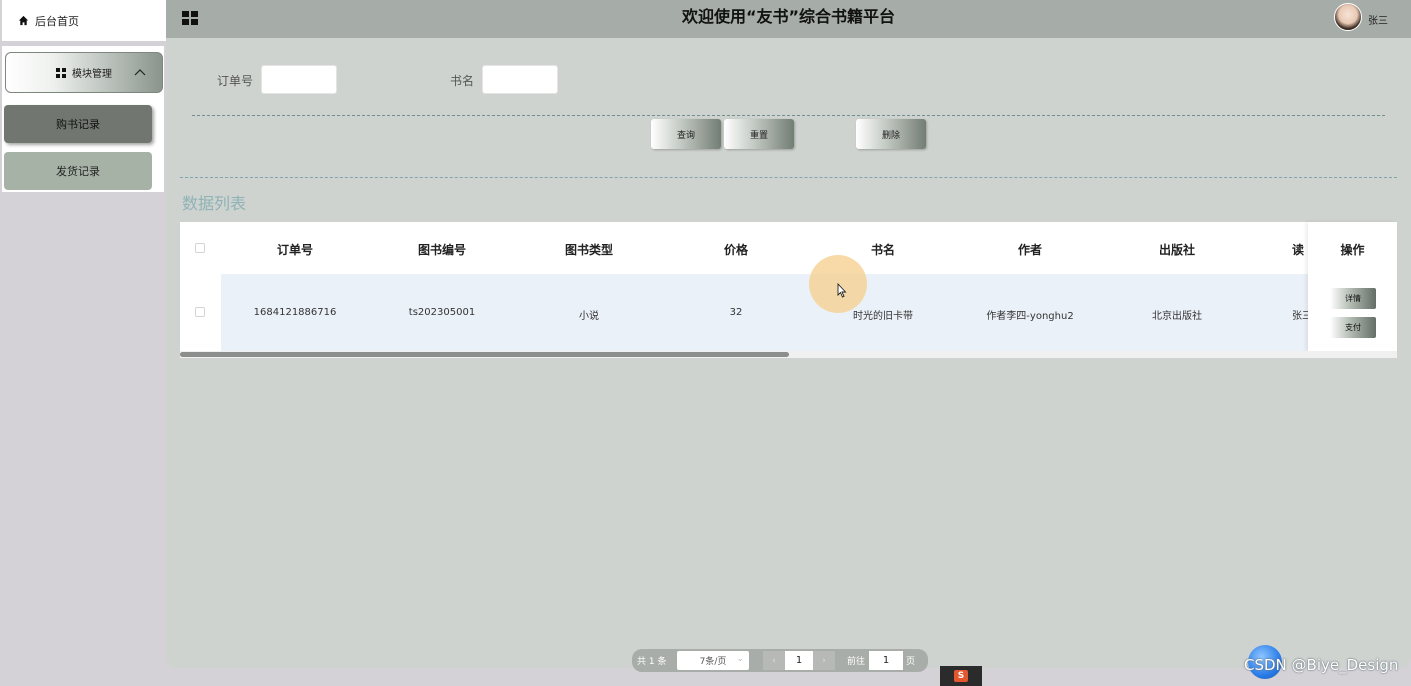 This screenshot has width=1411, height=686. I want to click on module-management-toggle: 模块管理, so click(84, 72).